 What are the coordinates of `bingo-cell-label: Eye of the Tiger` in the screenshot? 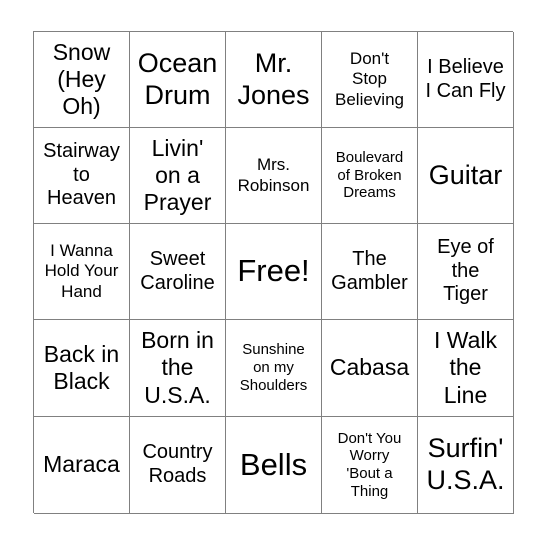 It's located at (465, 271).